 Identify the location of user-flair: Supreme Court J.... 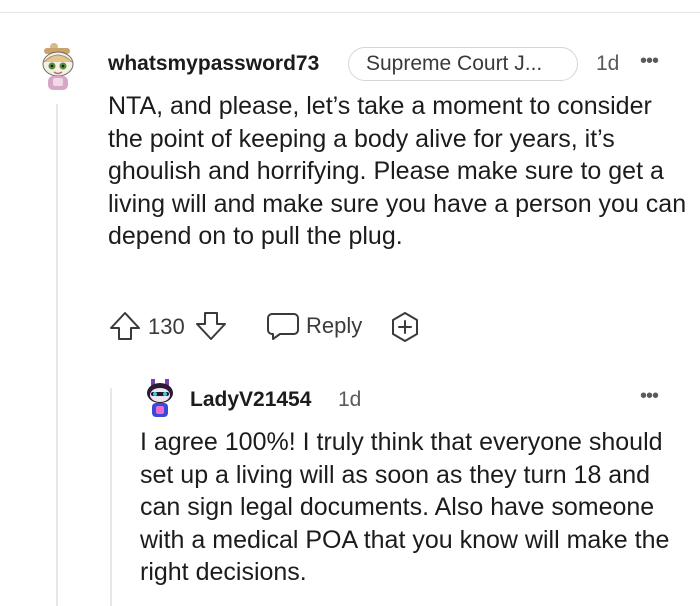
(463, 64).